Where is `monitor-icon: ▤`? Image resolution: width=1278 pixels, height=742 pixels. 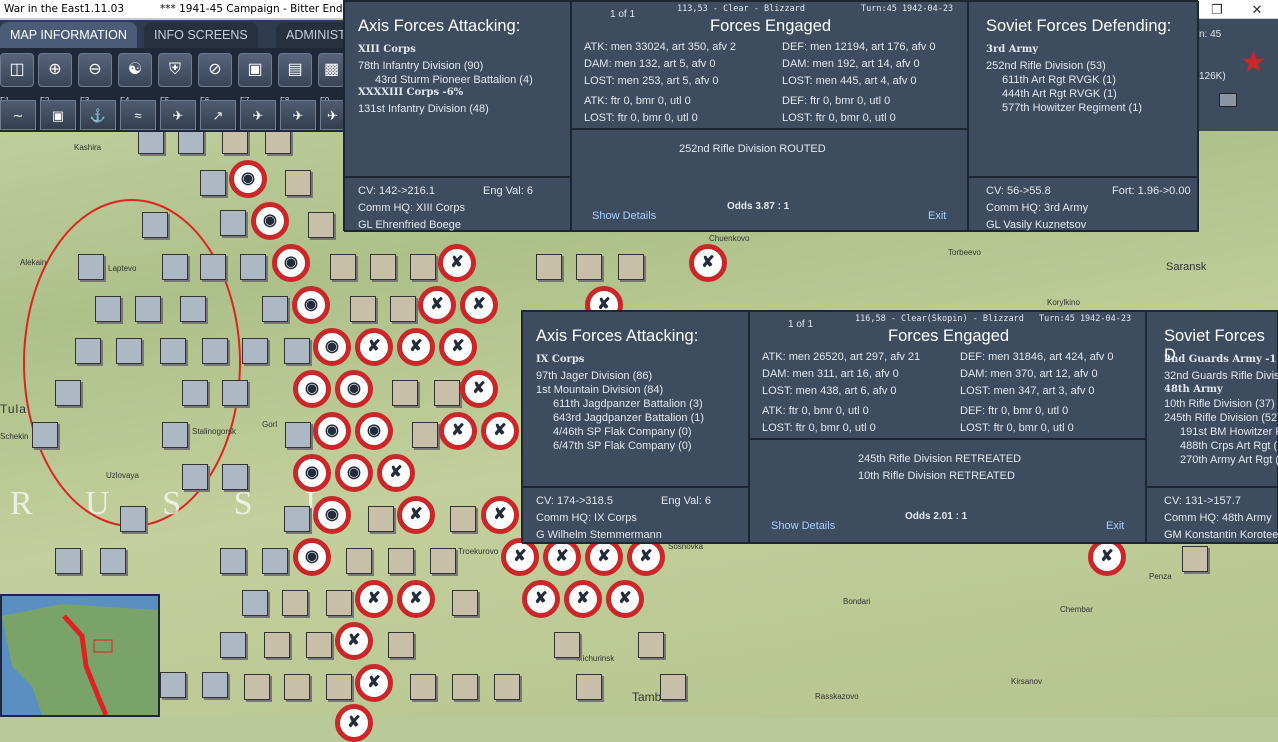
monitor-icon: ▤ is located at coordinates (295, 70).